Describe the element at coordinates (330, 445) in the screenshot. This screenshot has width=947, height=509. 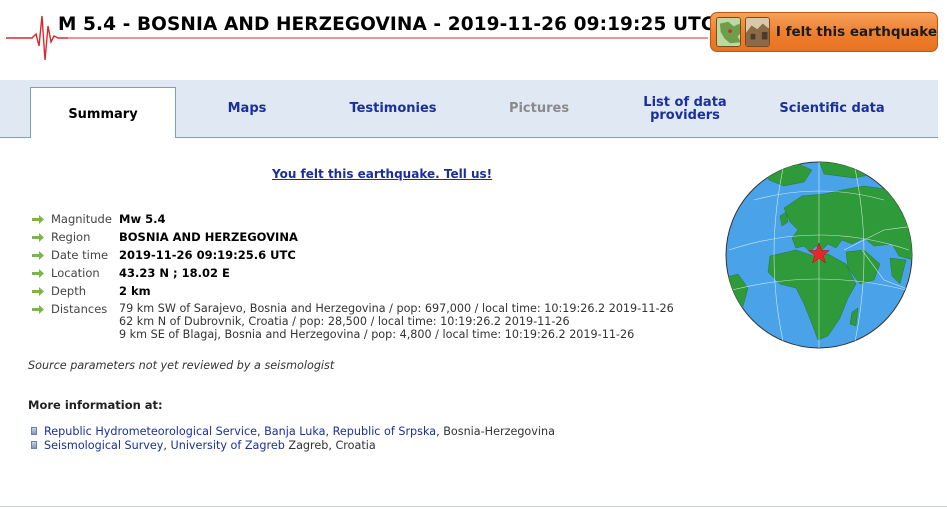
I see `agency-country: Zagreb, Croatia` at that location.